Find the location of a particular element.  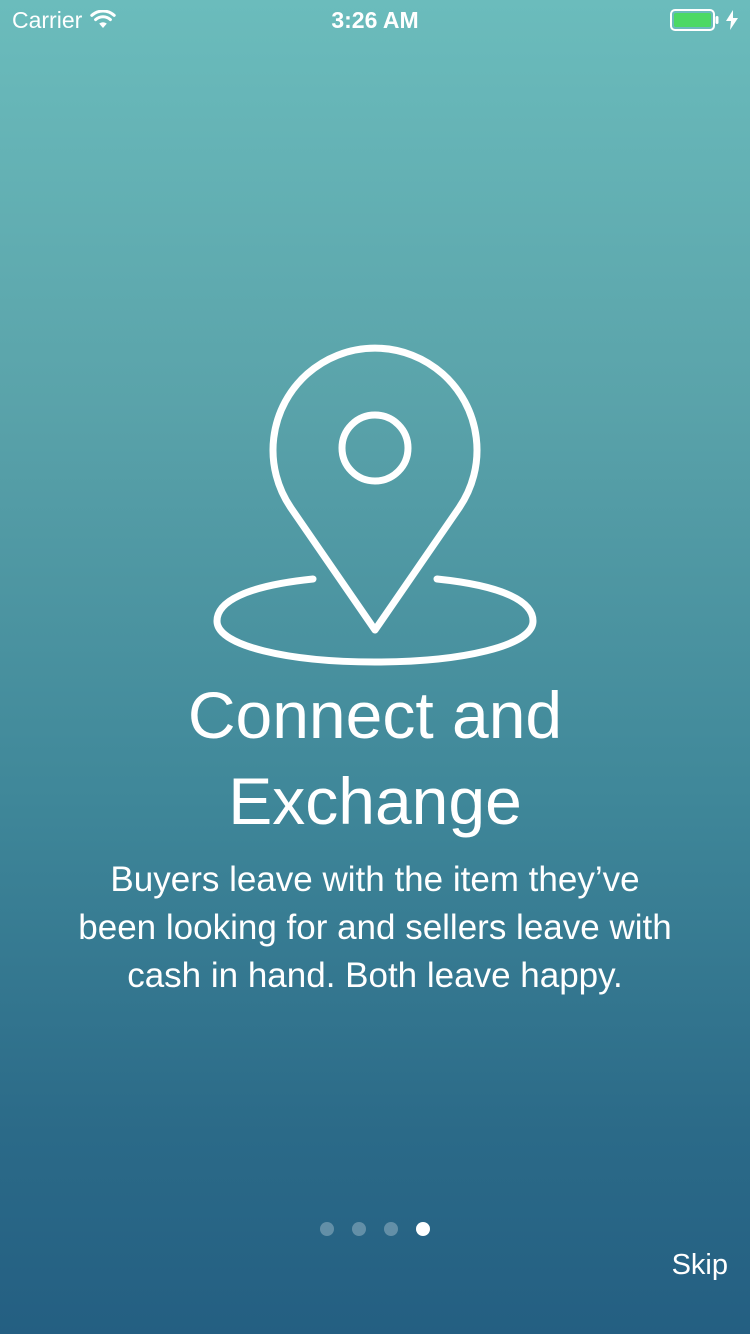

skip-button: Skip is located at coordinates (700, 1265).